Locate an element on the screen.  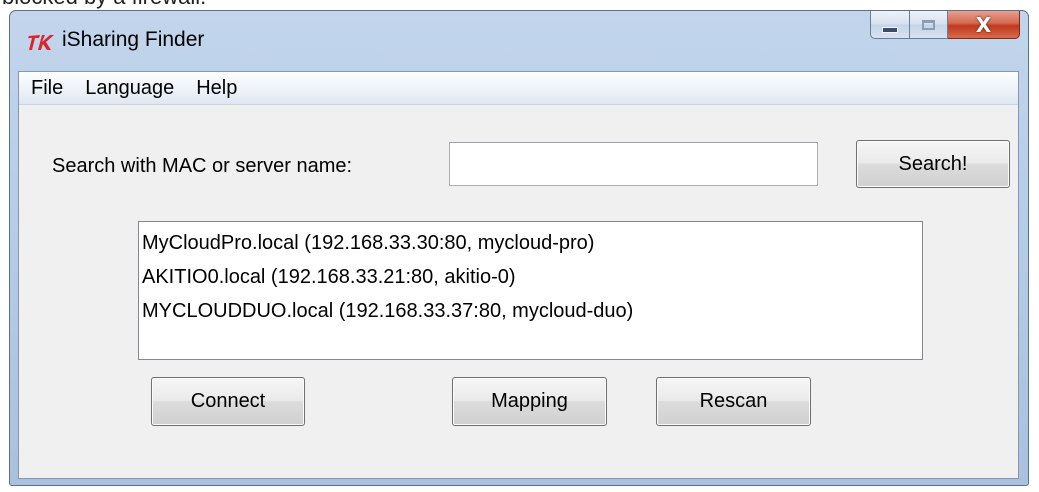
title-bar: iSharing Finder X is located at coordinates (519, 41).